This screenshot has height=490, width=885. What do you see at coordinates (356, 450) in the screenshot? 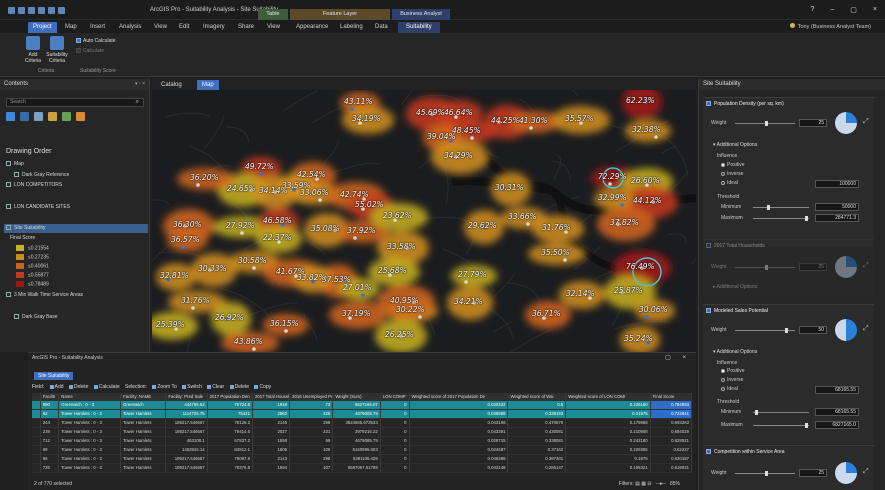
I see `table-cell: 5160995.903` at bounding box center [356, 450].